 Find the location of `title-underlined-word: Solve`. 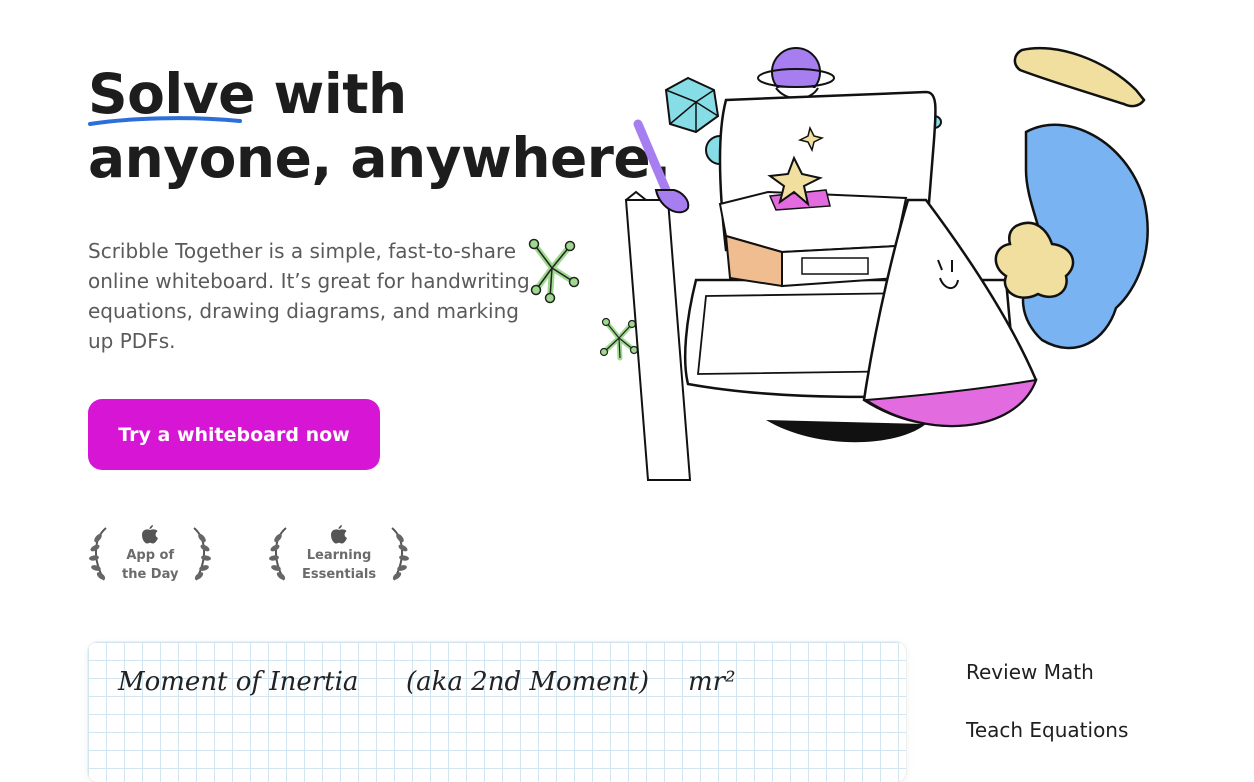

title-underlined-word: Solve is located at coordinates (171, 94).